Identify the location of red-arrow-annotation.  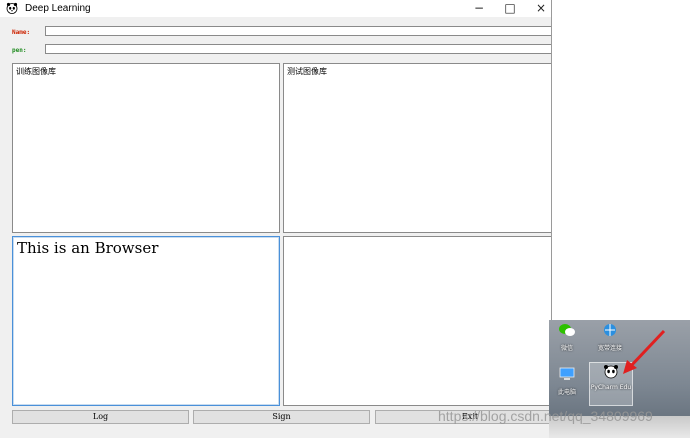
(644, 351).